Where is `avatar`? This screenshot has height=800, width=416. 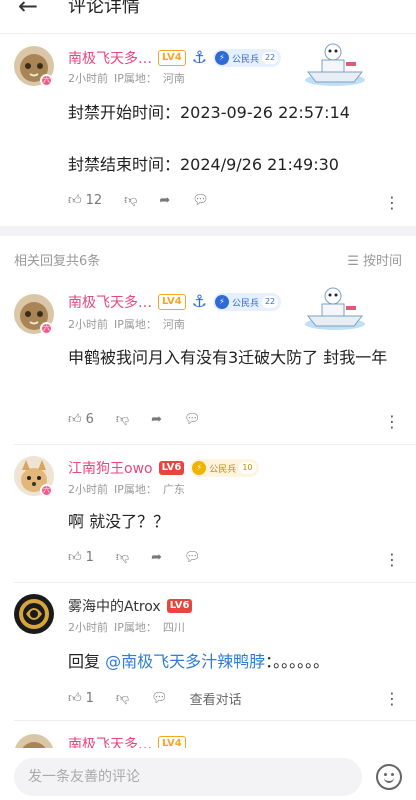
avatar is located at coordinates (34, 614).